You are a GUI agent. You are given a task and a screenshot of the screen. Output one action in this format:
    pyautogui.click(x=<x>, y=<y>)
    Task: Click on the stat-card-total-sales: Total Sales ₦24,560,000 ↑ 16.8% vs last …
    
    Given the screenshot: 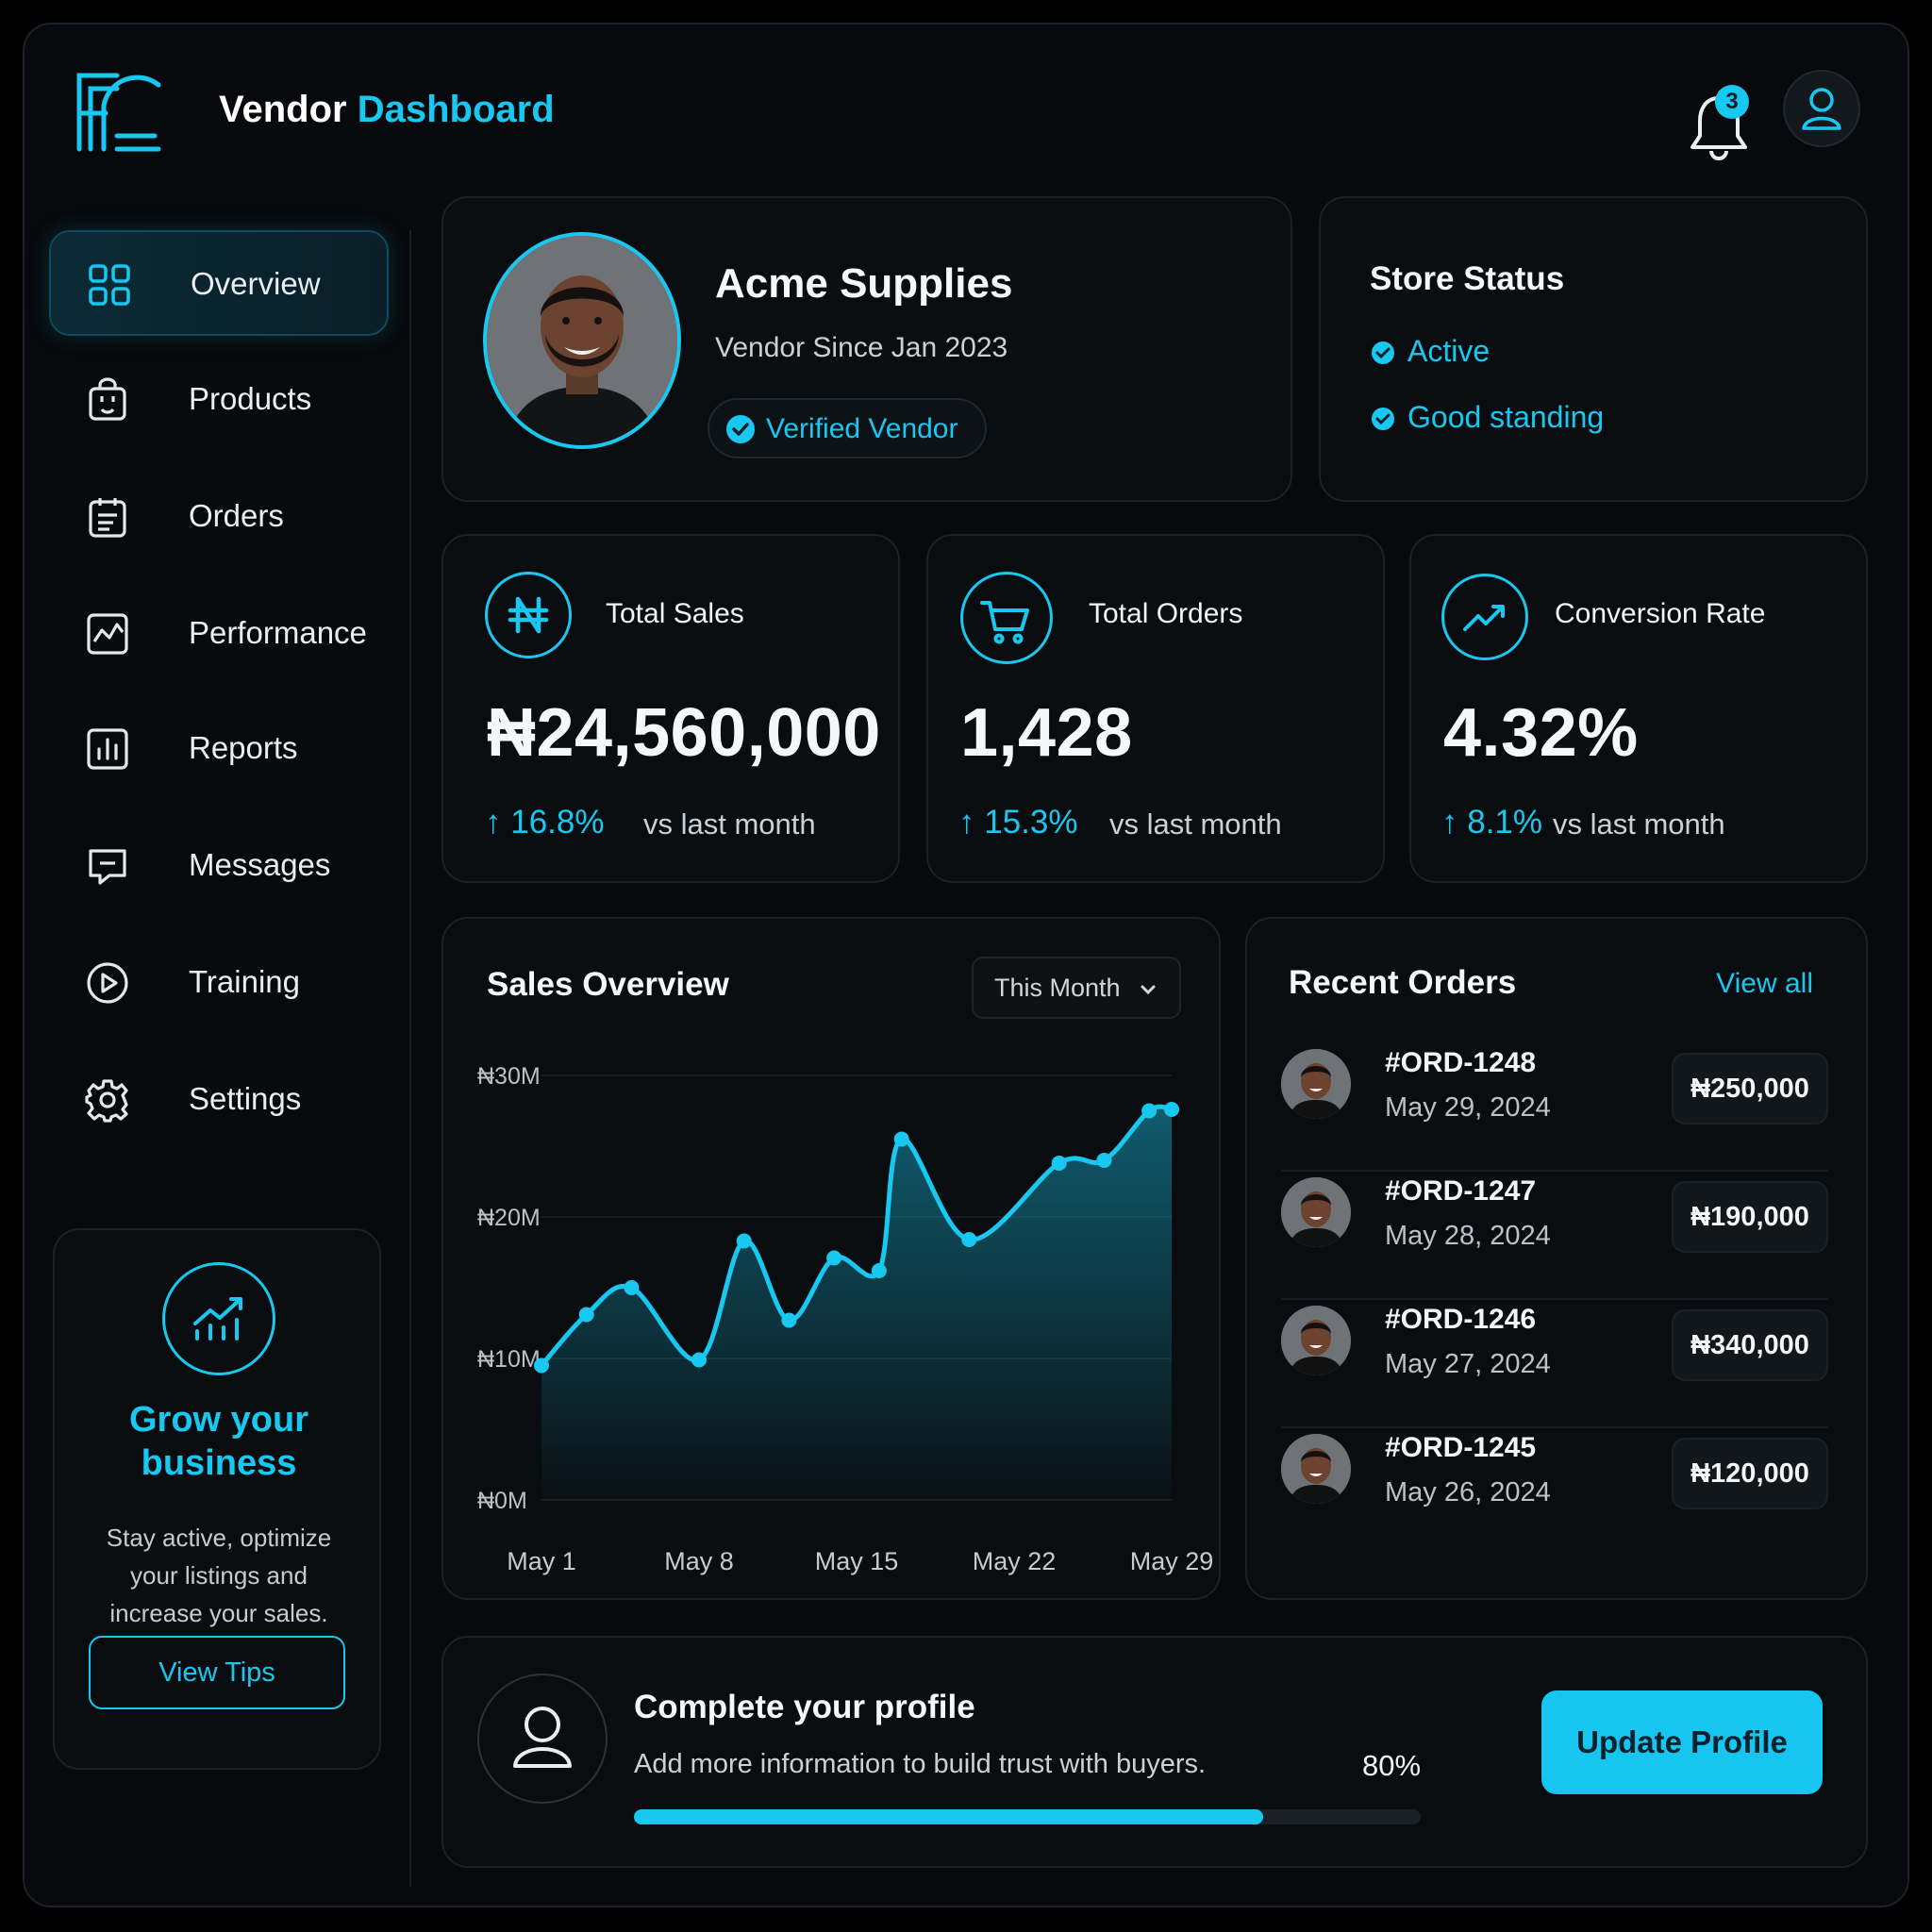 What is the action you would take?
    pyautogui.click(x=670, y=708)
    